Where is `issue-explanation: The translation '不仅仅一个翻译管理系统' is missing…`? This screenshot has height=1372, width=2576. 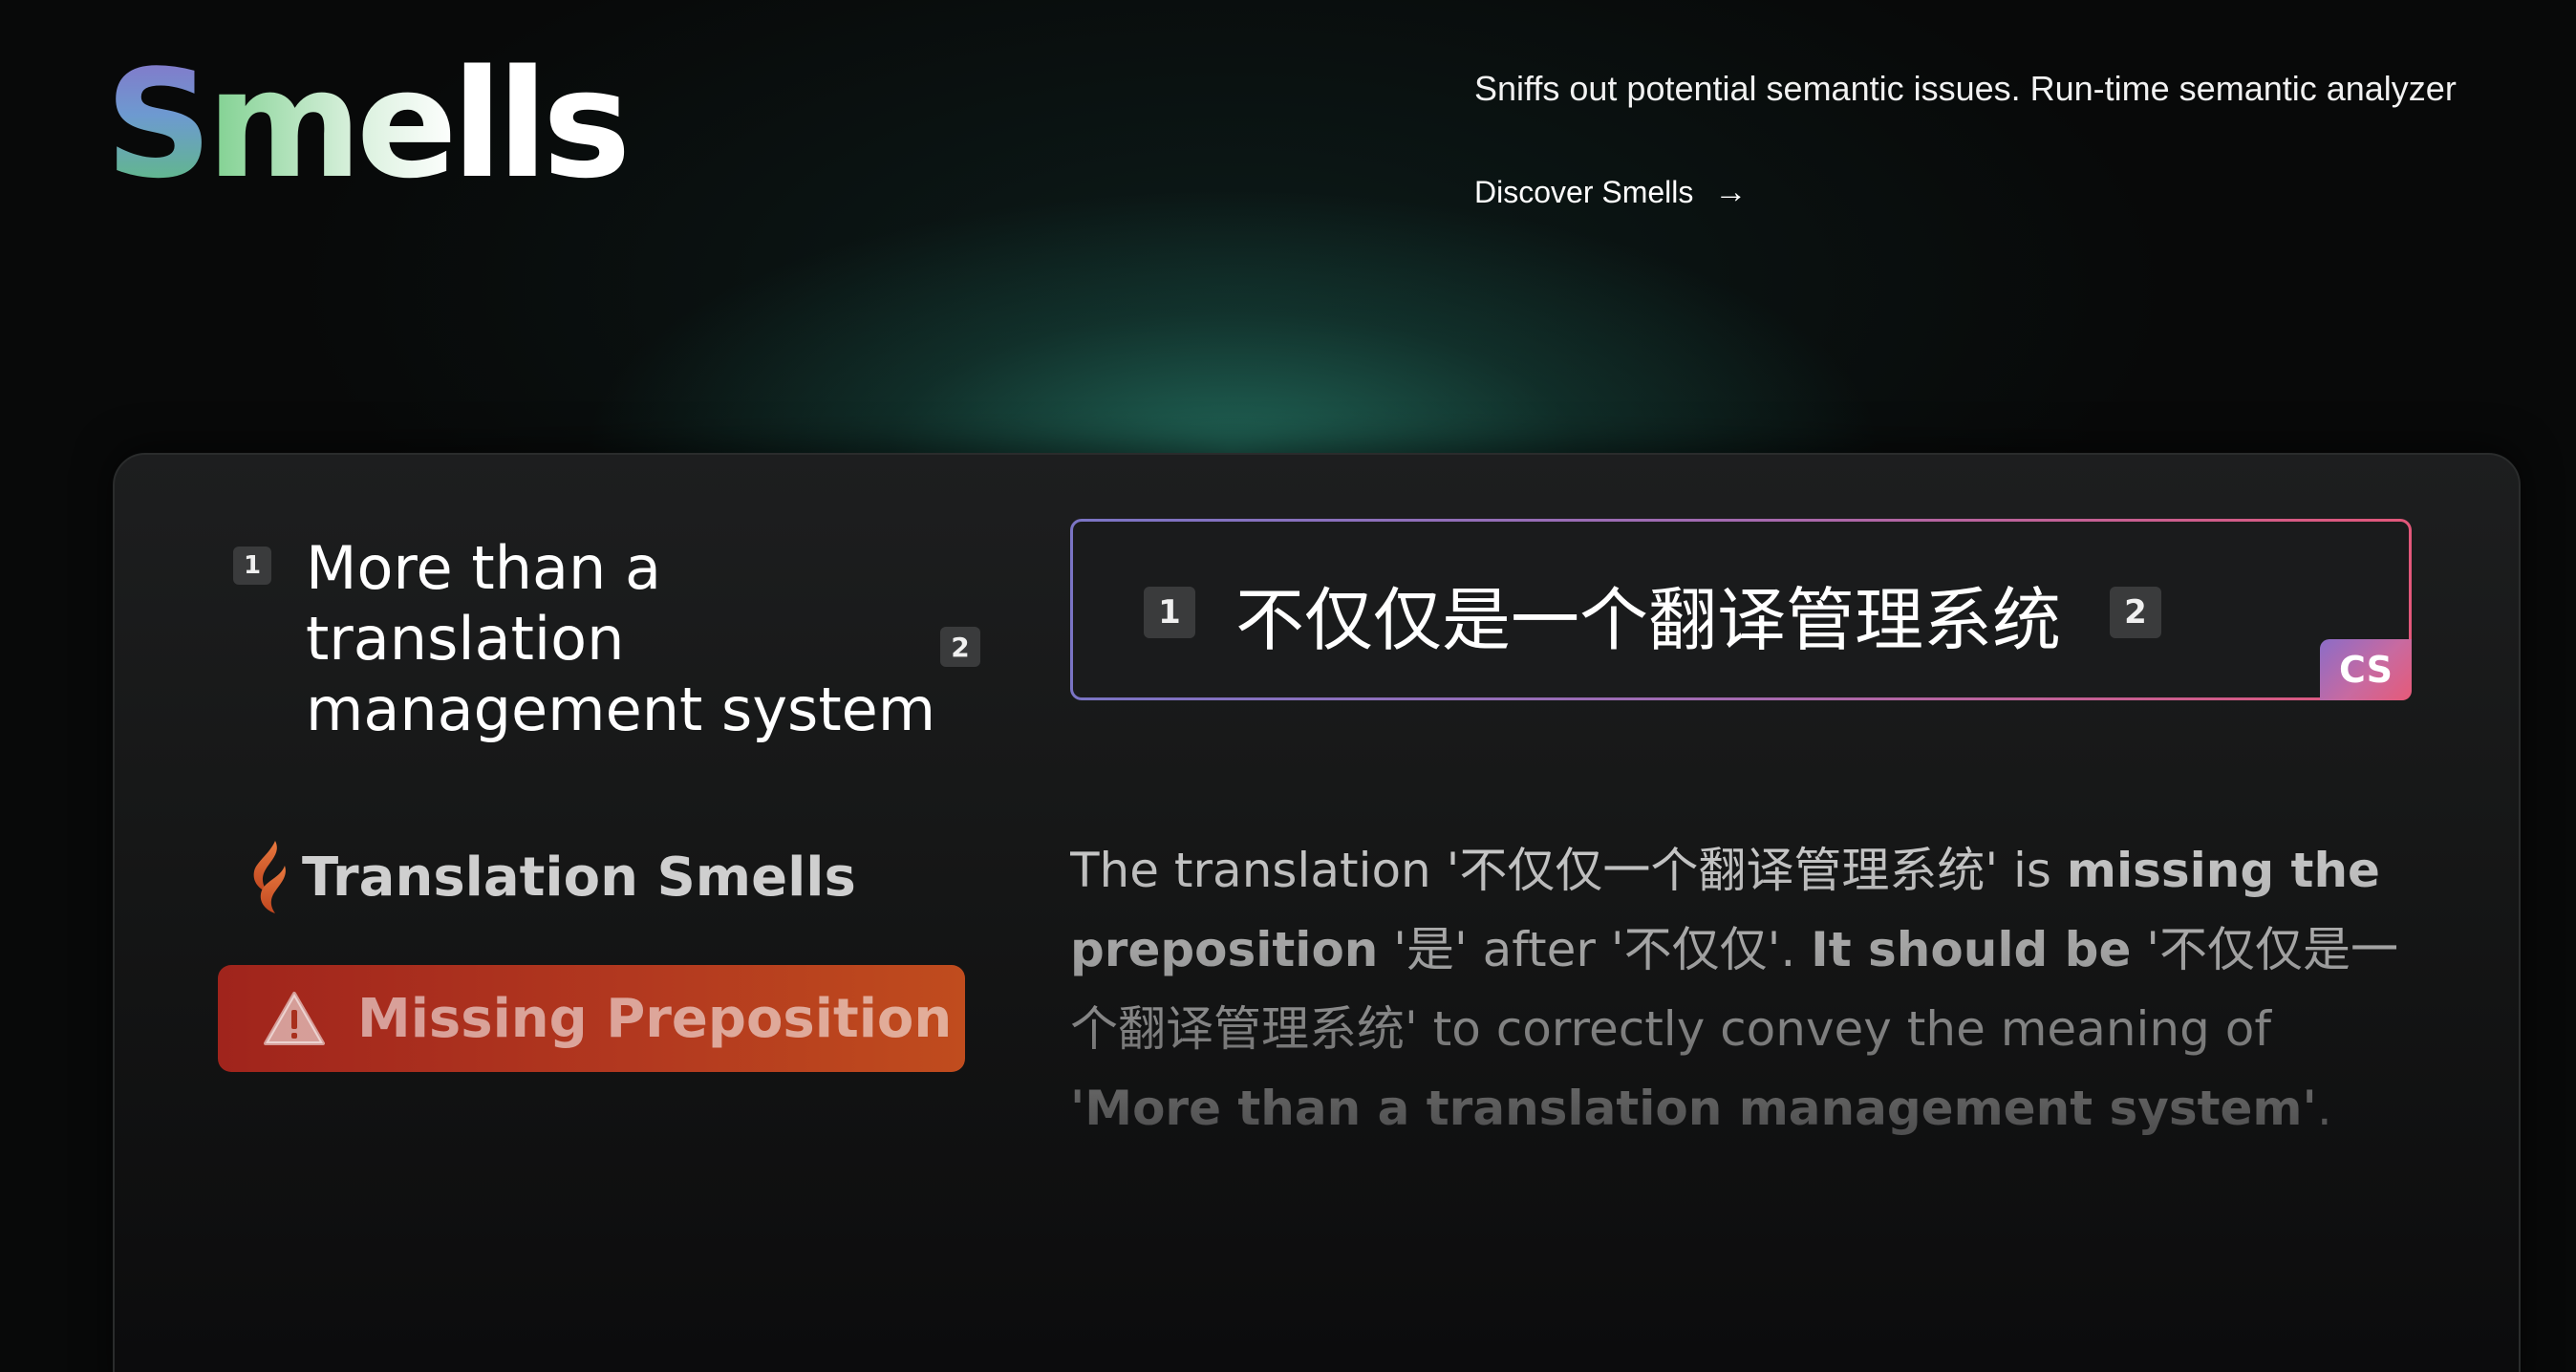
issue-explanation: The translation '不仅仅一个翻译管理系统' is missing… is located at coordinates (1748, 990).